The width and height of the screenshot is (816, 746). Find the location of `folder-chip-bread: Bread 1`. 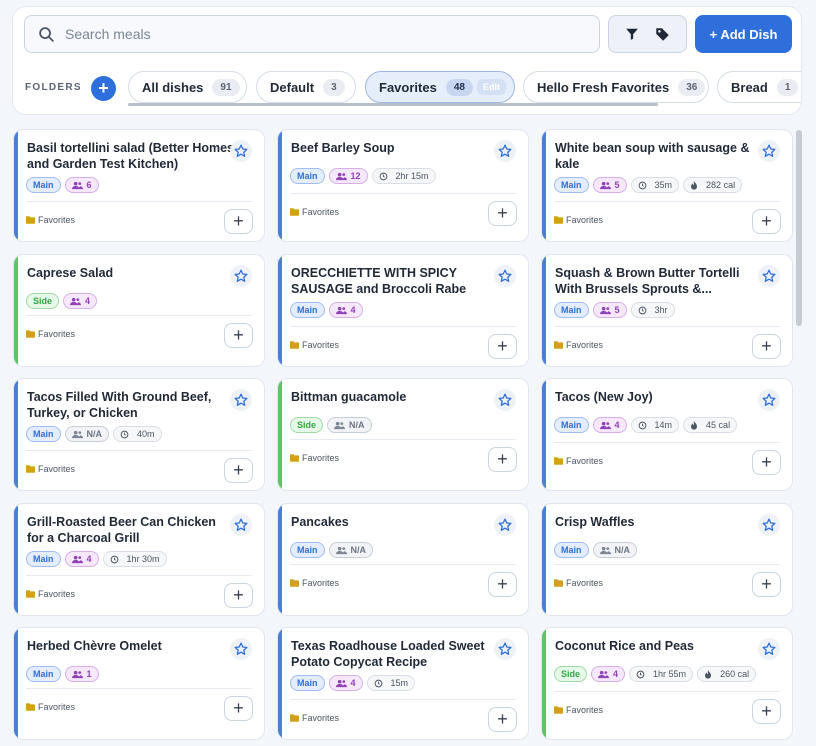

folder-chip-bread: Bread 1 is located at coordinates (759, 87).